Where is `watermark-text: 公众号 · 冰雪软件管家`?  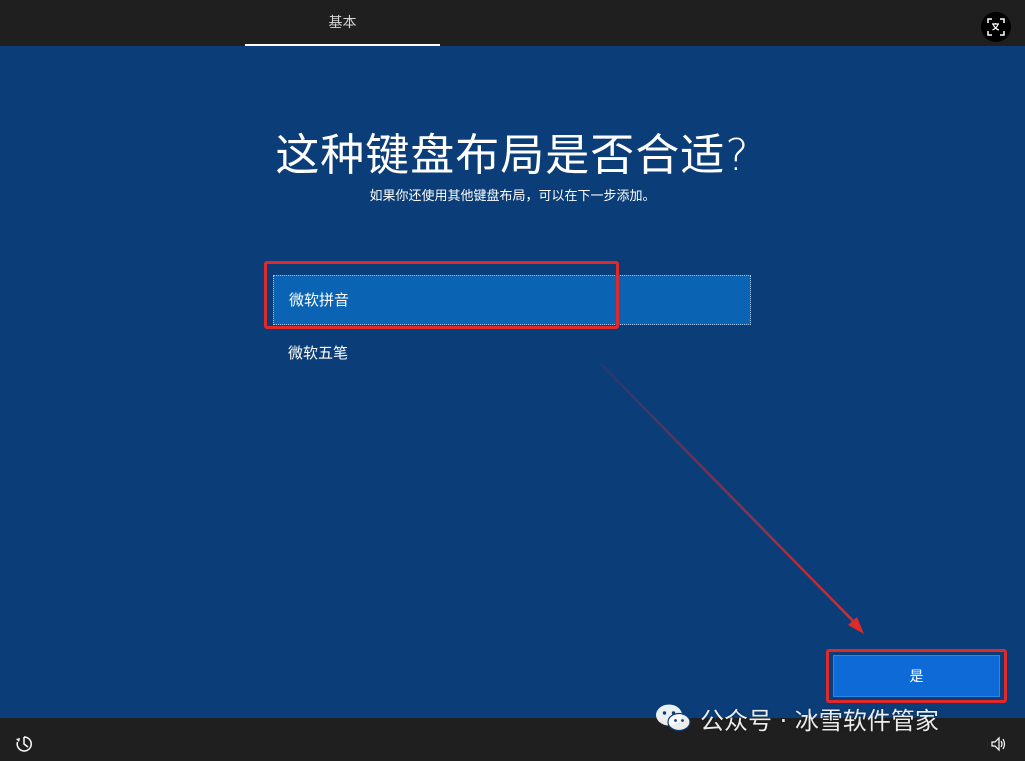 watermark-text: 公众号 · 冰雪软件管家 is located at coordinates (819, 720).